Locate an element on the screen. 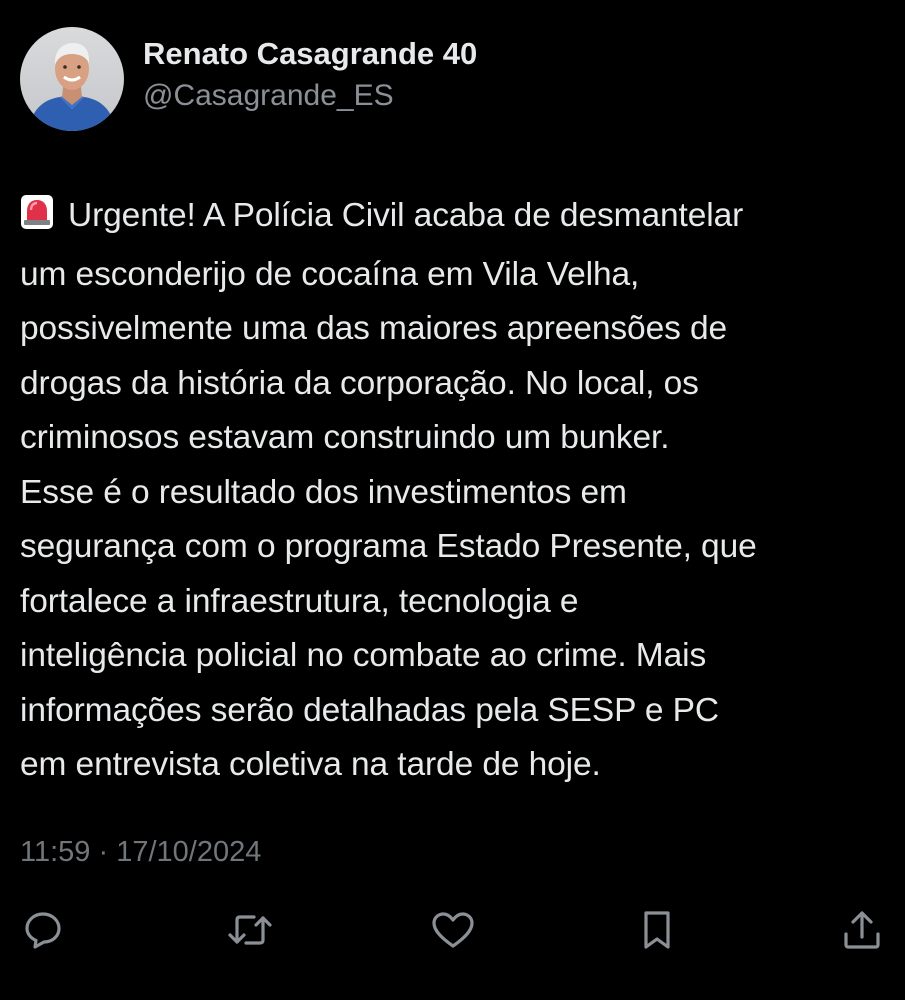  bookmark-icon is located at coordinates (657, 930).